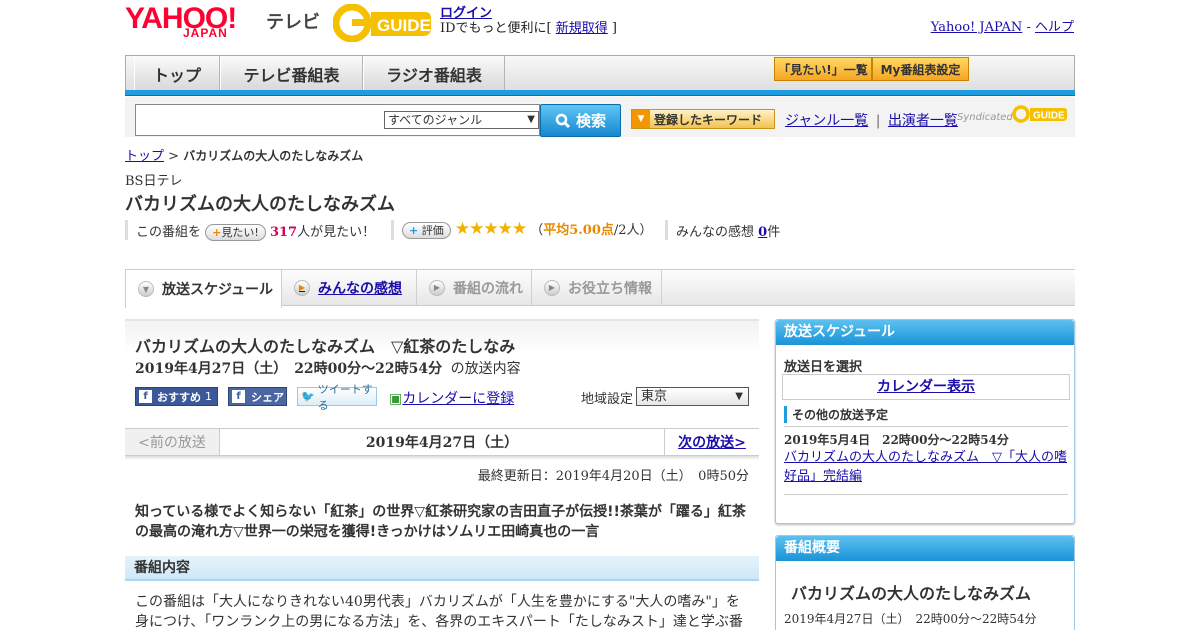  What do you see at coordinates (308, 396) in the screenshot?
I see `twitter-icon: 🐦` at bounding box center [308, 396].